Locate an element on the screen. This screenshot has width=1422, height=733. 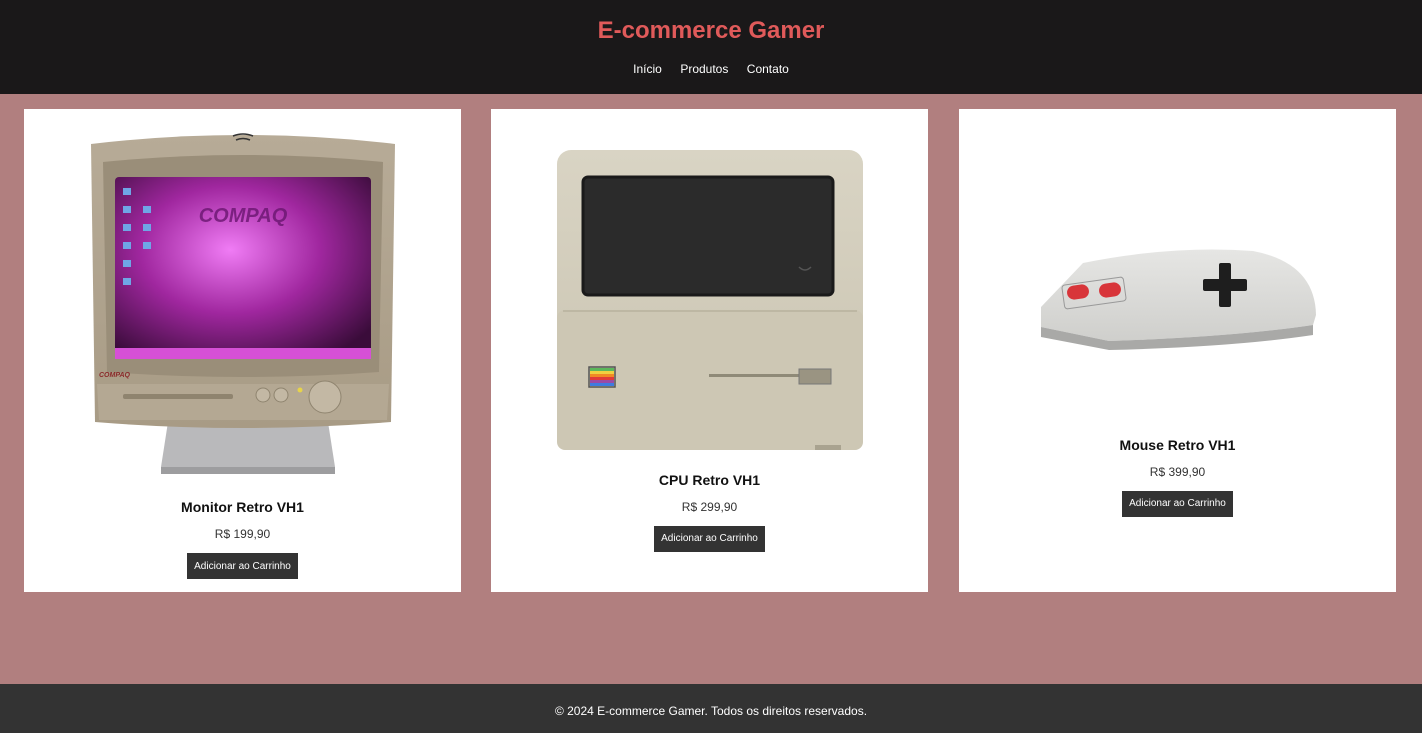
nav-link-contato: Contato is located at coordinates (768, 69).